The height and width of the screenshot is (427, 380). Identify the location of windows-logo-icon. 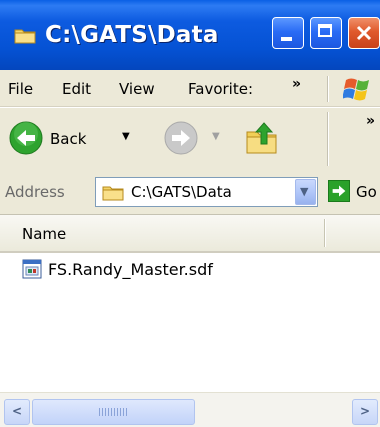
(356, 89).